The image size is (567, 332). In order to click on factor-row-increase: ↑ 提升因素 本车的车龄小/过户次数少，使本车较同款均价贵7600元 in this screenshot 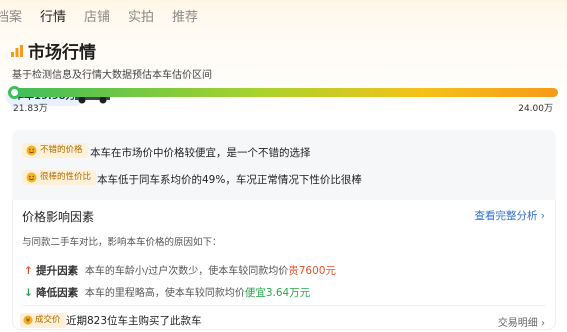, I will do `click(180, 270)`.